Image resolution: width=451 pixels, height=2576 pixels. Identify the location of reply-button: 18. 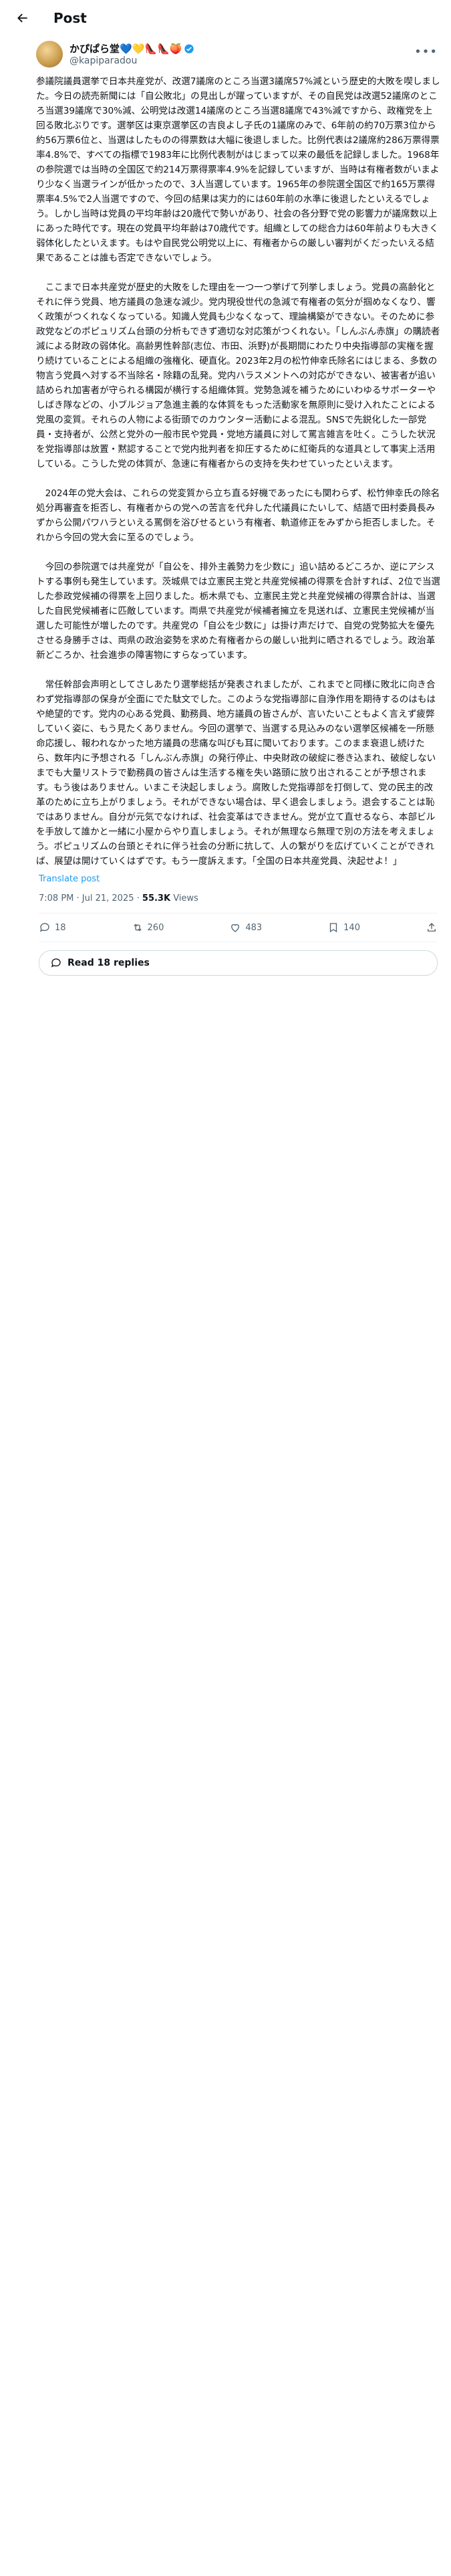
(52, 928).